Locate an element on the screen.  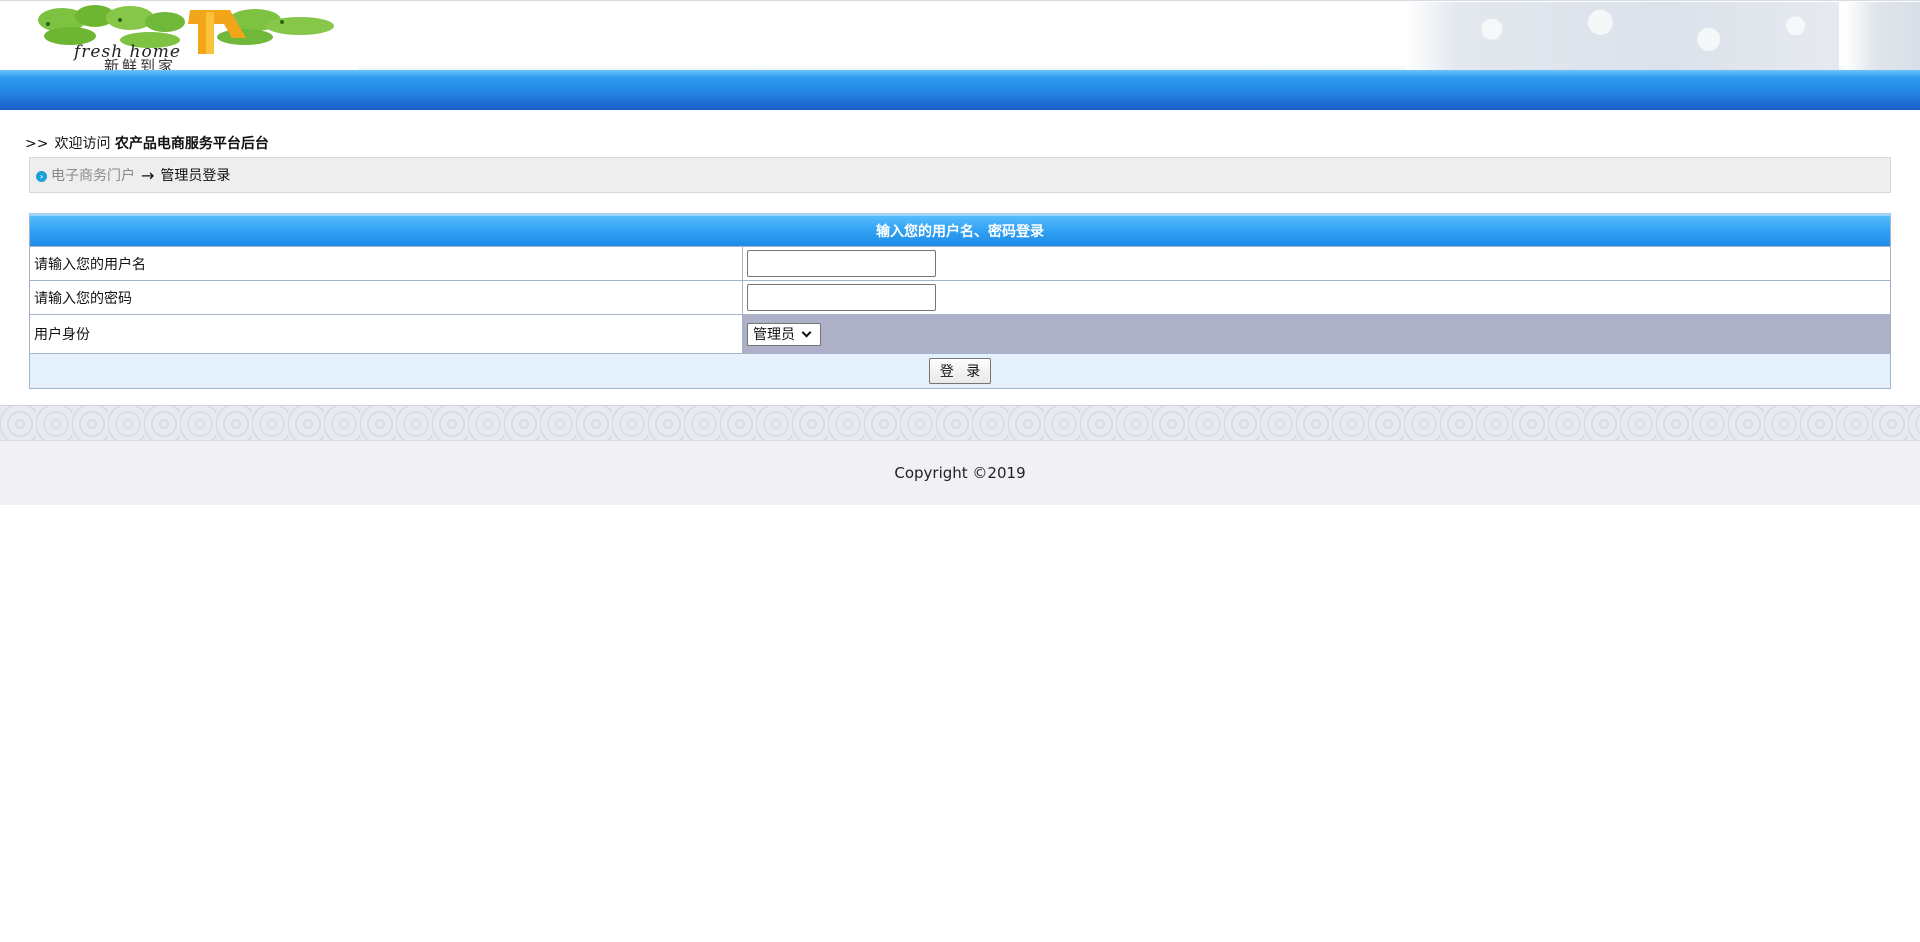
password-label: 请输入您的密码 is located at coordinates (386, 297).